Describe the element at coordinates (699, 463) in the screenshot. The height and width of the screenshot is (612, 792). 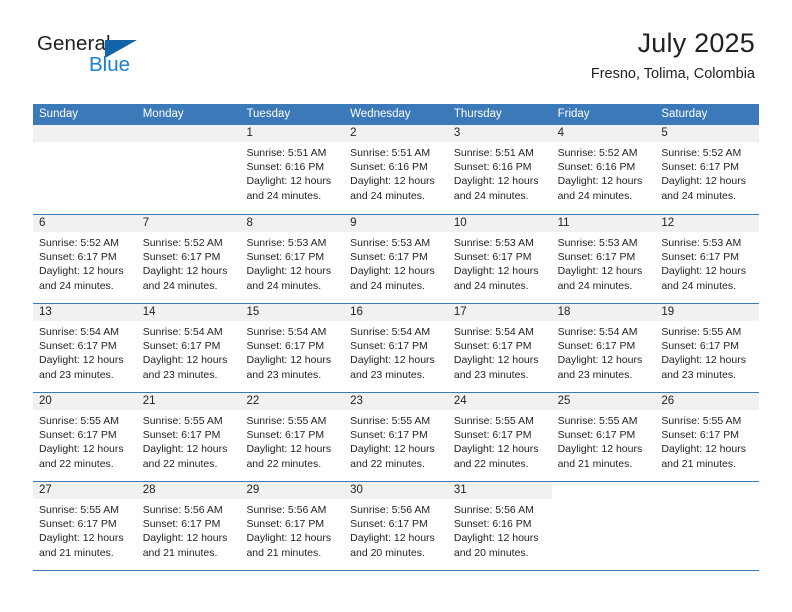
I see `day-daylight-text: and 21 minutes.` at that location.